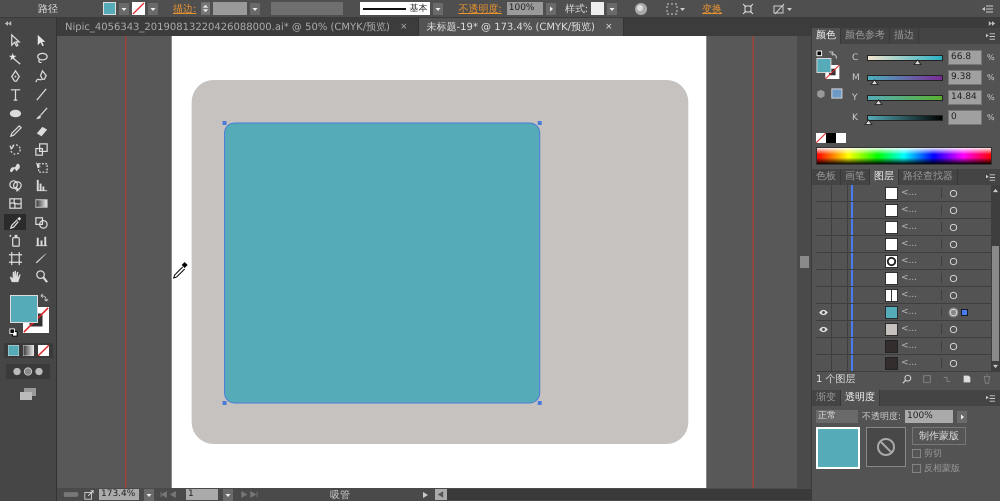 The height and width of the screenshot is (501, 1000). Describe the element at coordinates (992, 23) in the screenshot. I see `expand-icon` at that location.